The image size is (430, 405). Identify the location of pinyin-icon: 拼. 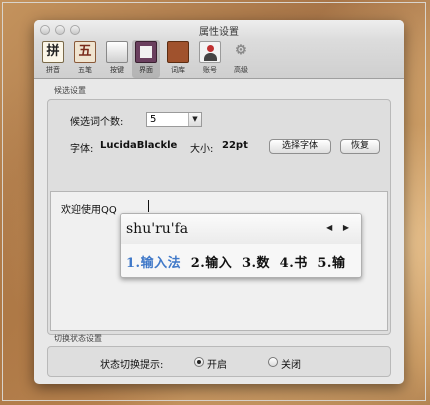
(53, 52).